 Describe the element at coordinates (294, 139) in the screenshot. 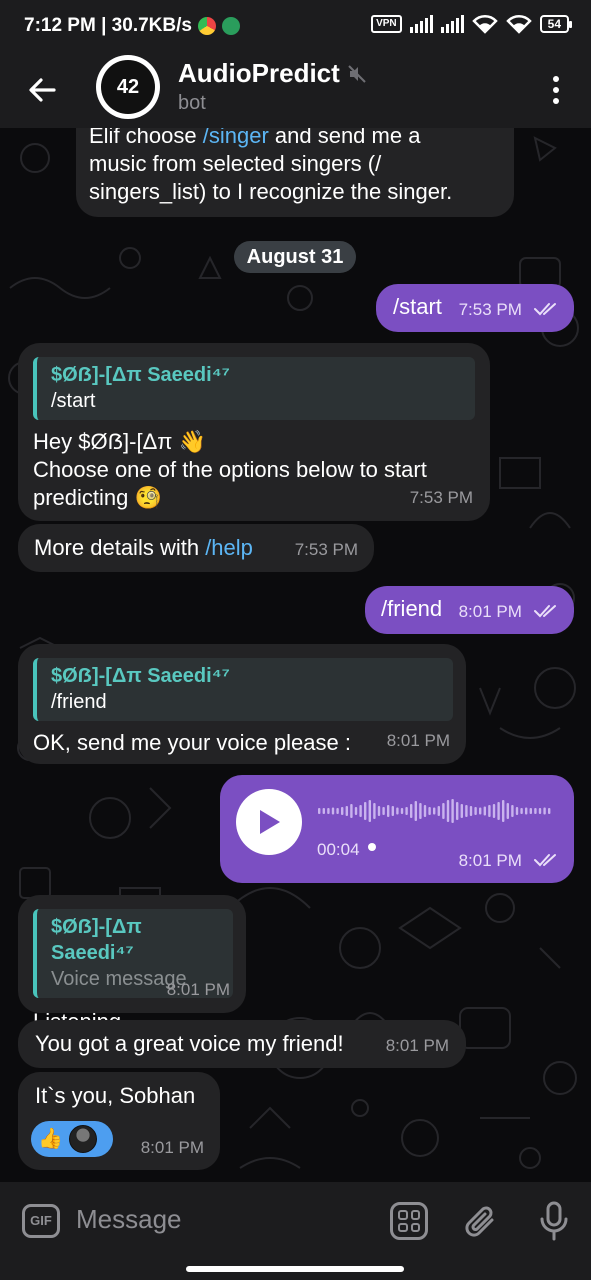

I see `message-text: Elif choose /singer and send me a` at that location.